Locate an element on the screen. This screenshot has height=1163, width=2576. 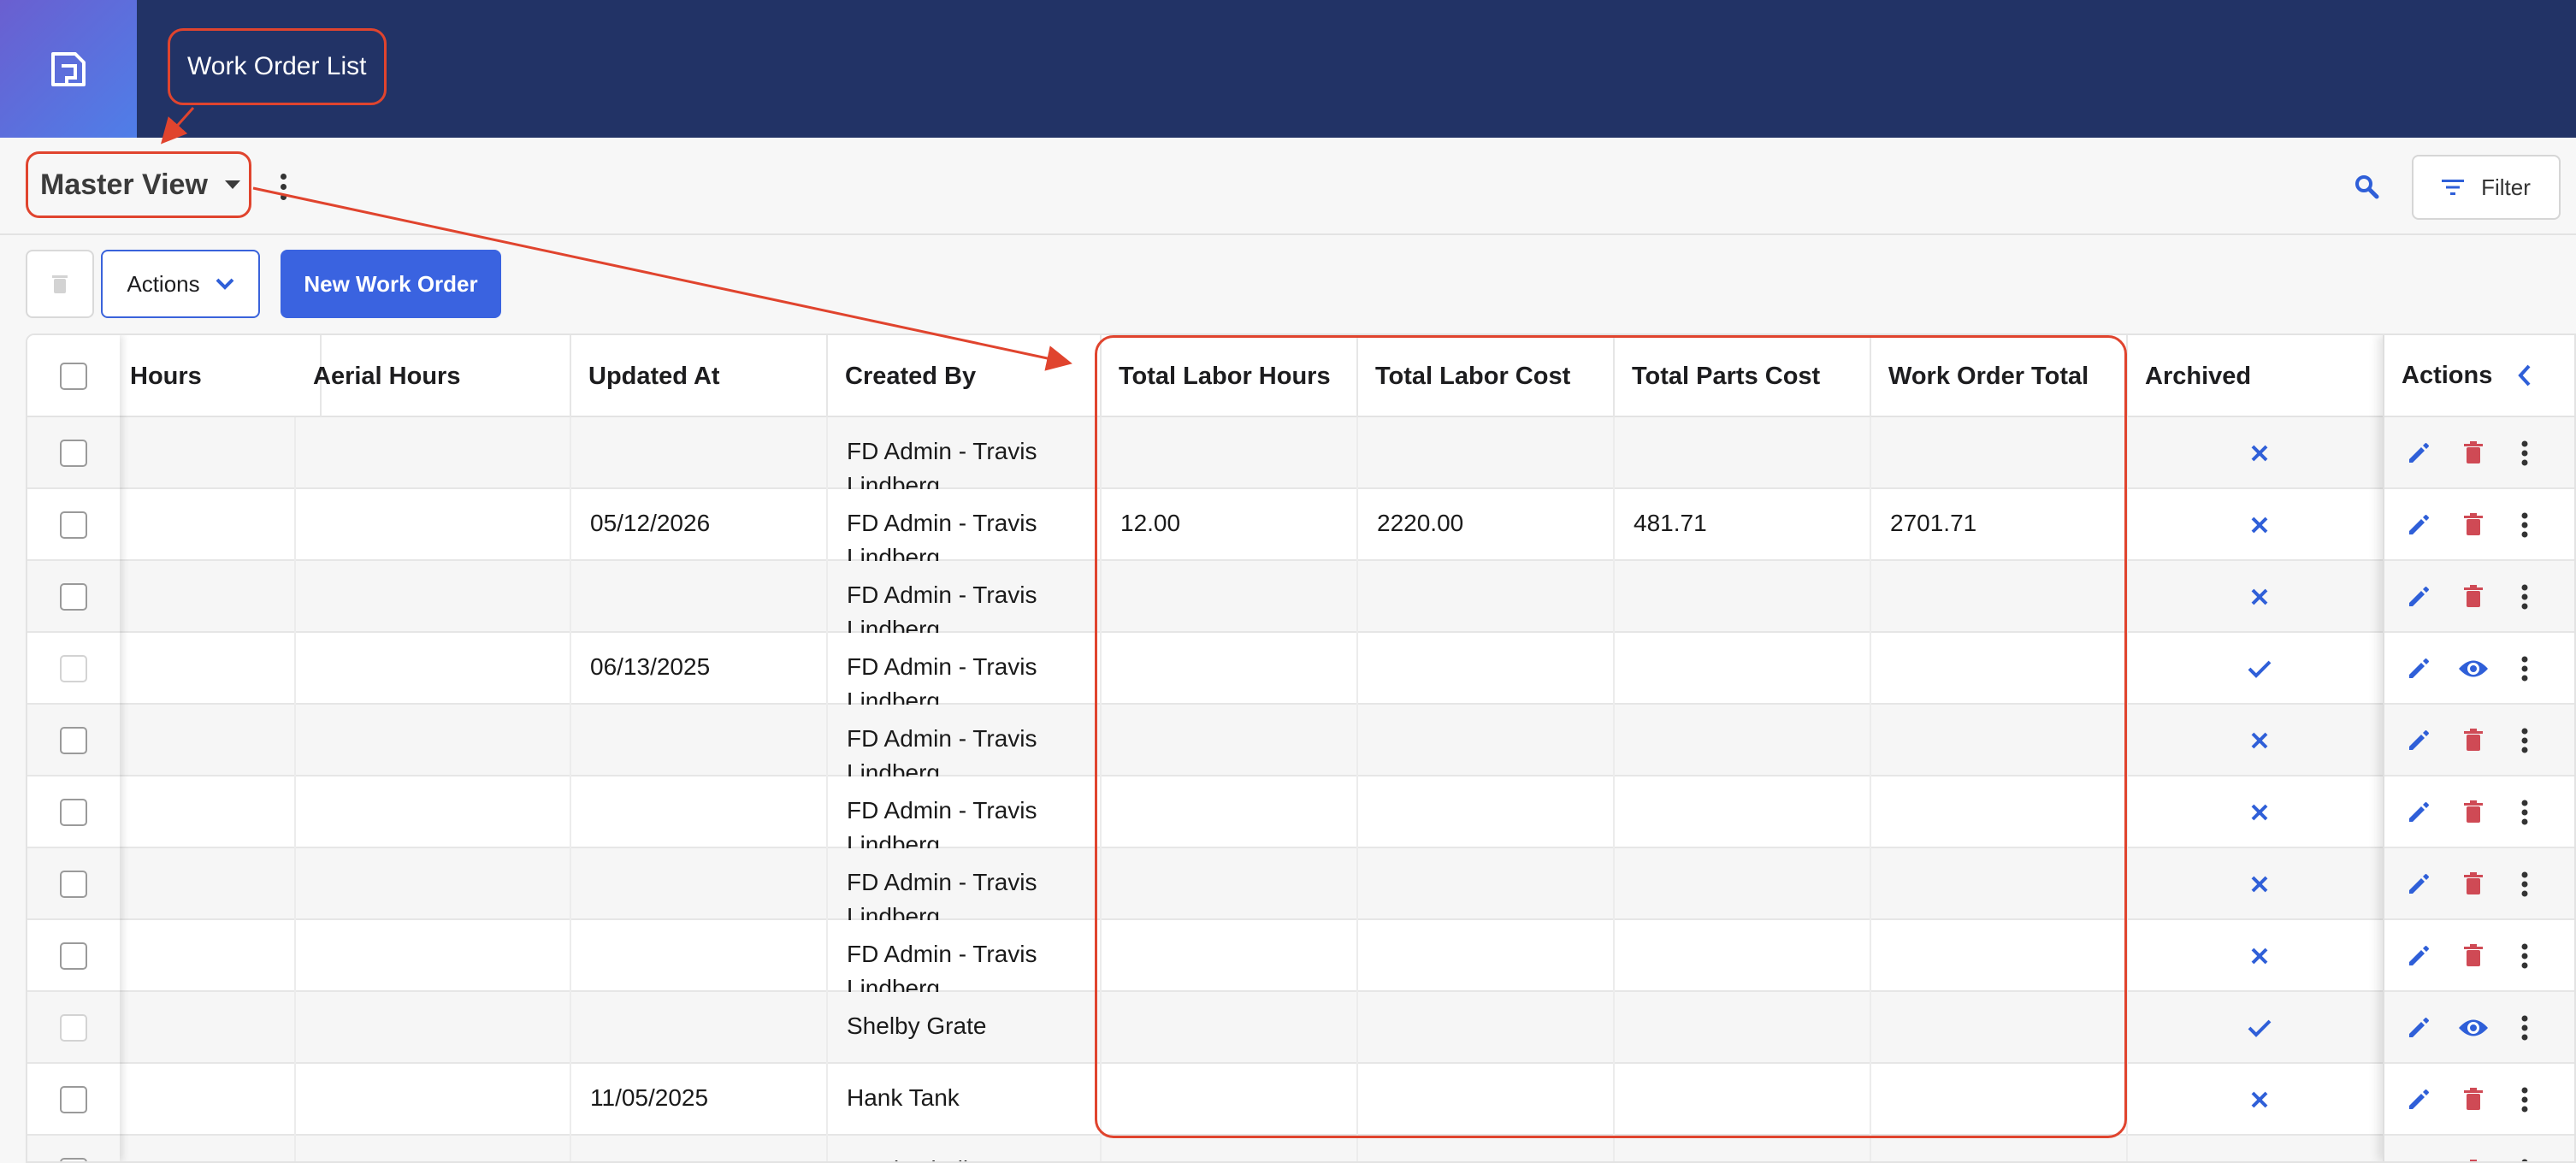
archived-check-icon is located at coordinates (2259, 669).